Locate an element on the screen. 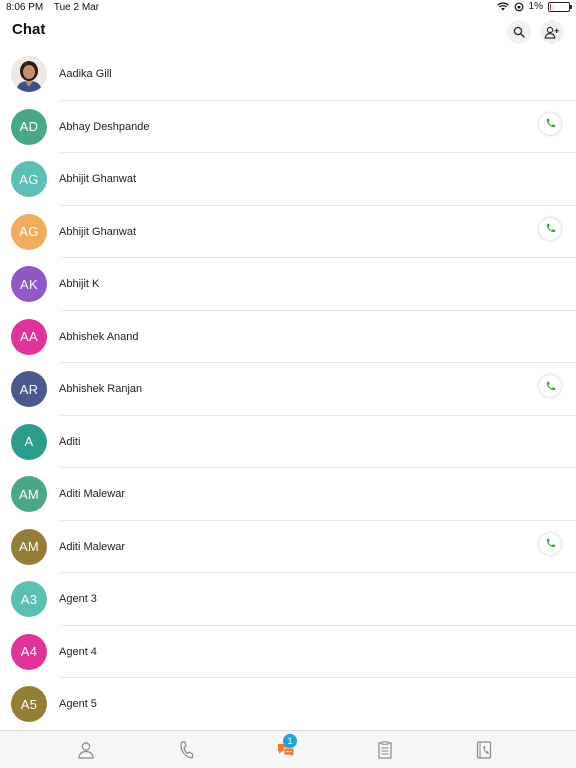 This screenshot has height=768, width=576. battery-percent: 1% is located at coordinates (535, 6).